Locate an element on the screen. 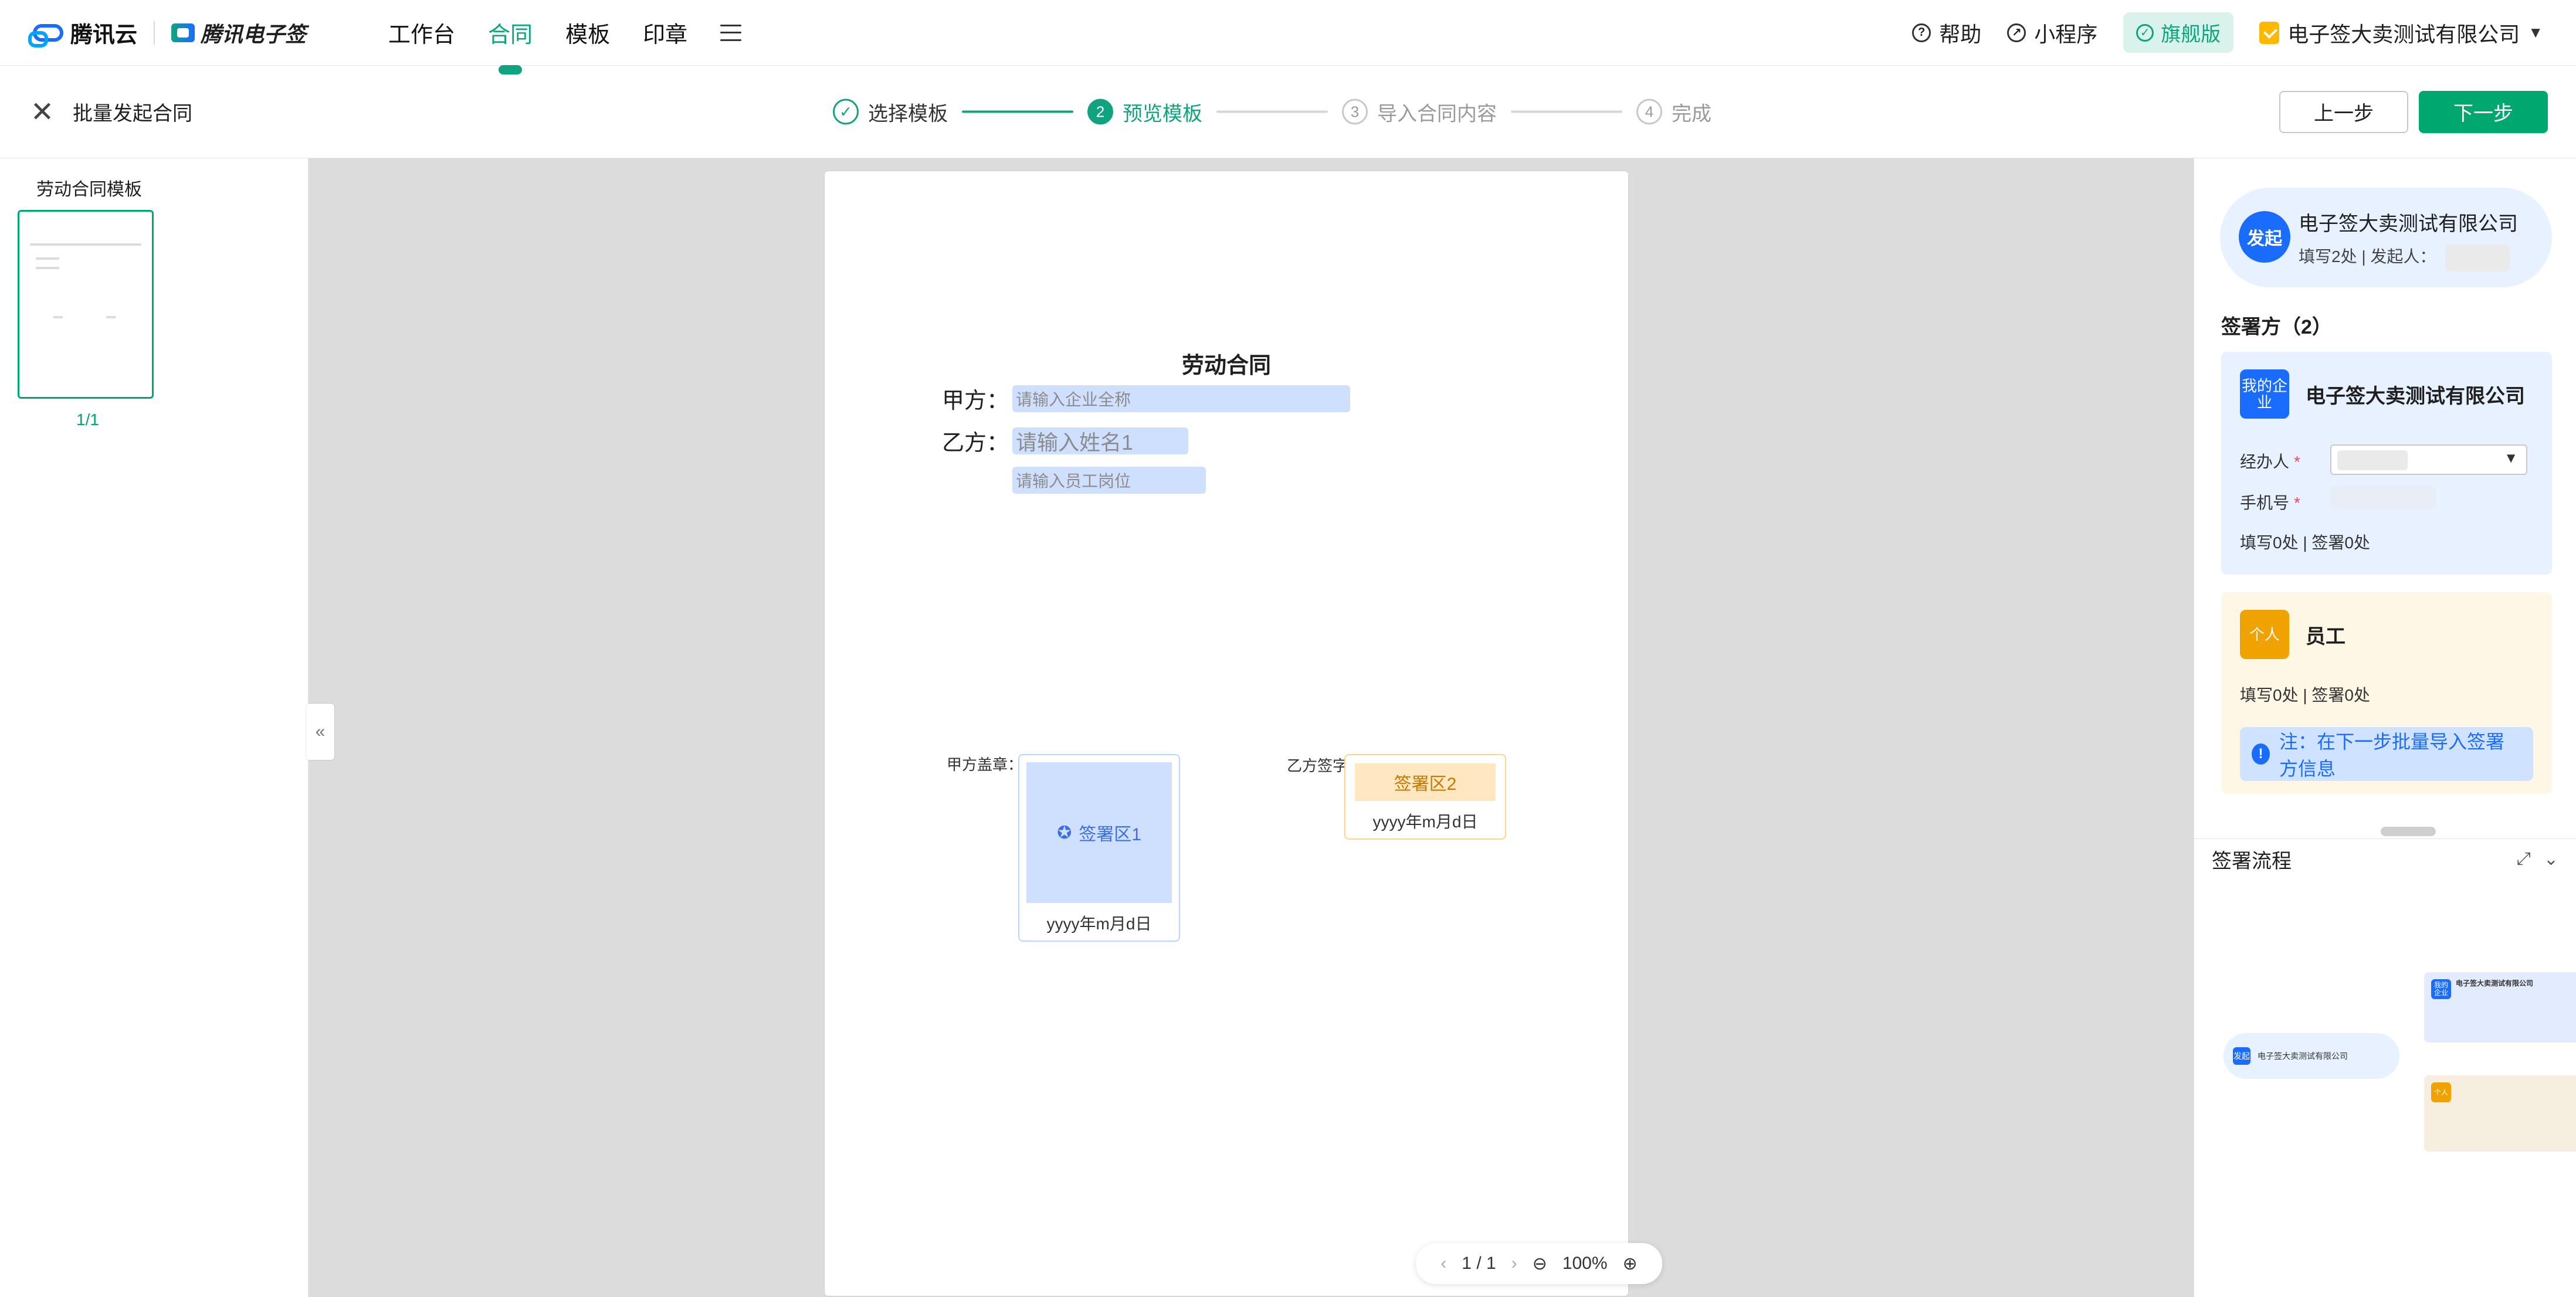  brand-right-label: 腾讯电子签 is located at coordinates (254, 34).